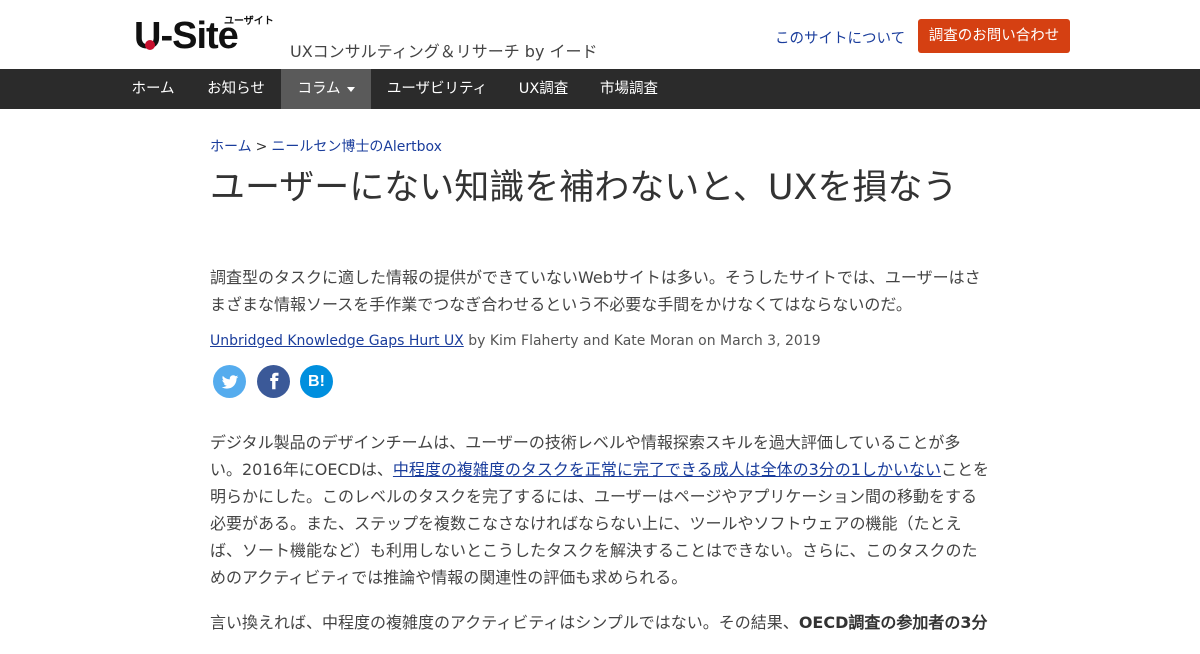  Describe the element at coordinates (356, 147) in the screenshot. I see `breadcrumb-current: ニールセン博士のAlertbox` at that location.